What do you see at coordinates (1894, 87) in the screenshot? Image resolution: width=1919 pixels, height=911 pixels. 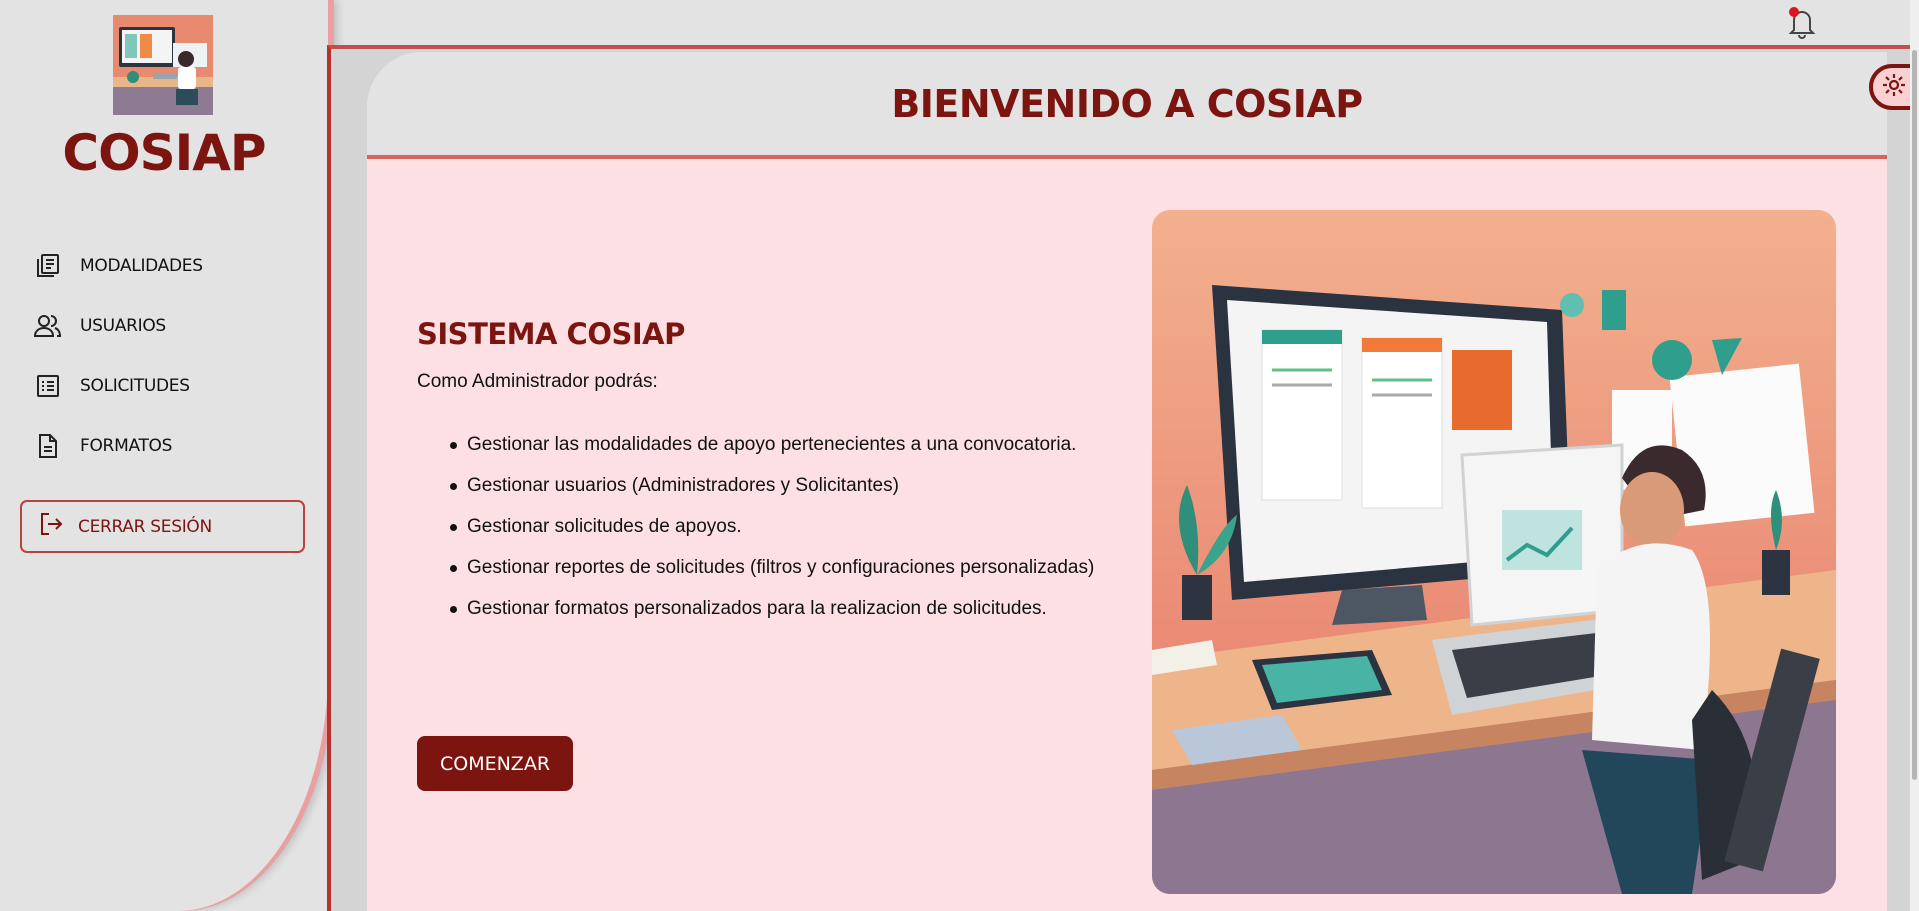 I see `gear-icon` at bounding box center [1894, 87].